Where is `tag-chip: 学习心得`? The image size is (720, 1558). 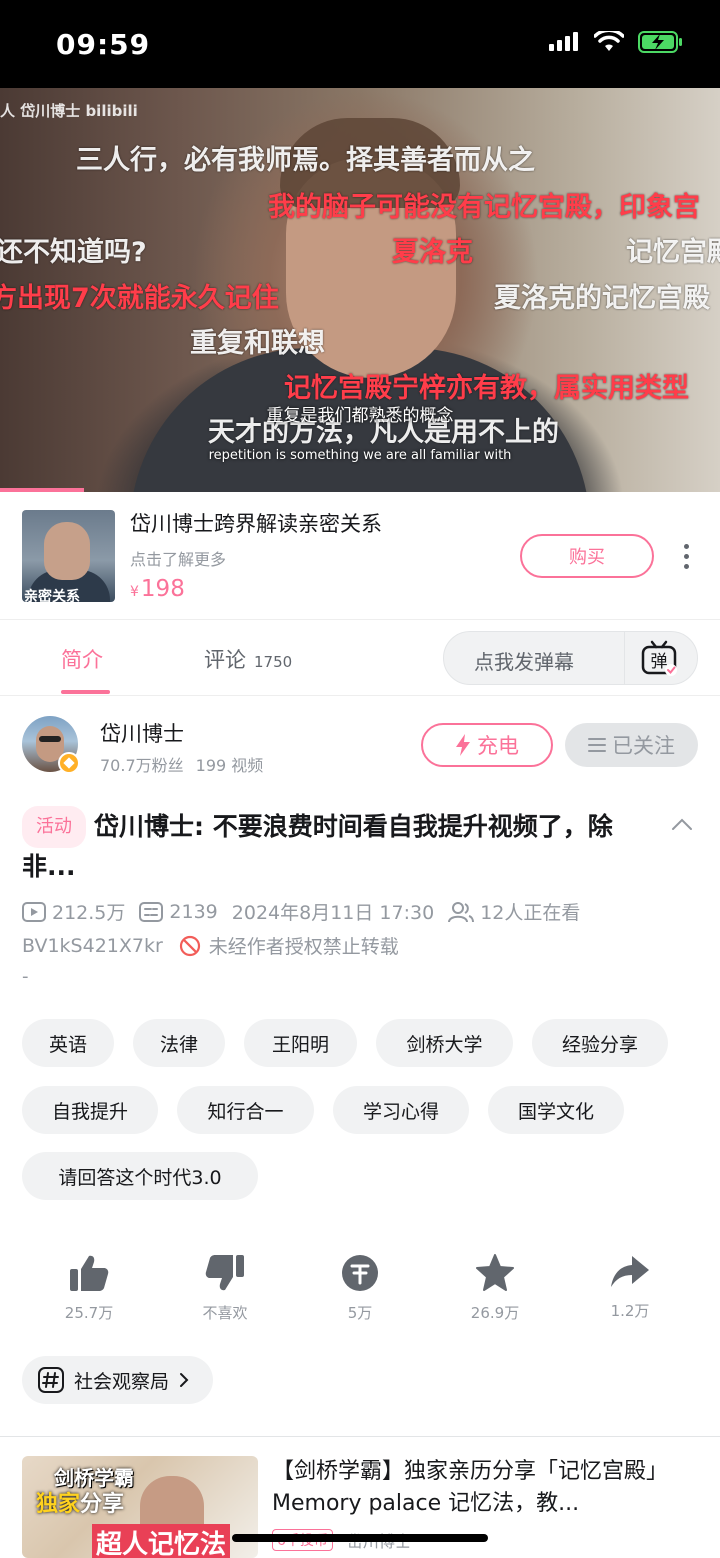
tag-chip: 学习心得 is located at coordinates (401, 1110).